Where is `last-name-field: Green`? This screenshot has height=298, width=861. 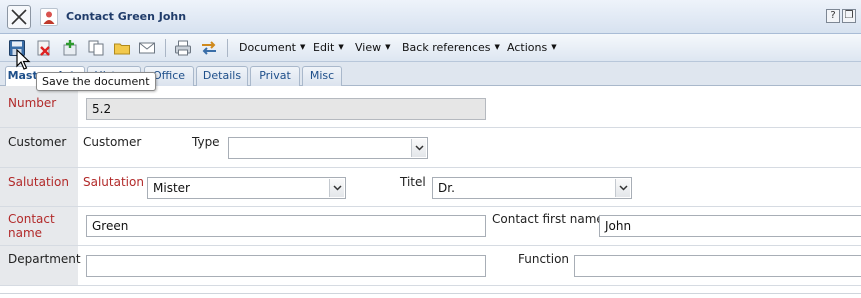
last-name-field: Green is located at coordinates (286, 226).